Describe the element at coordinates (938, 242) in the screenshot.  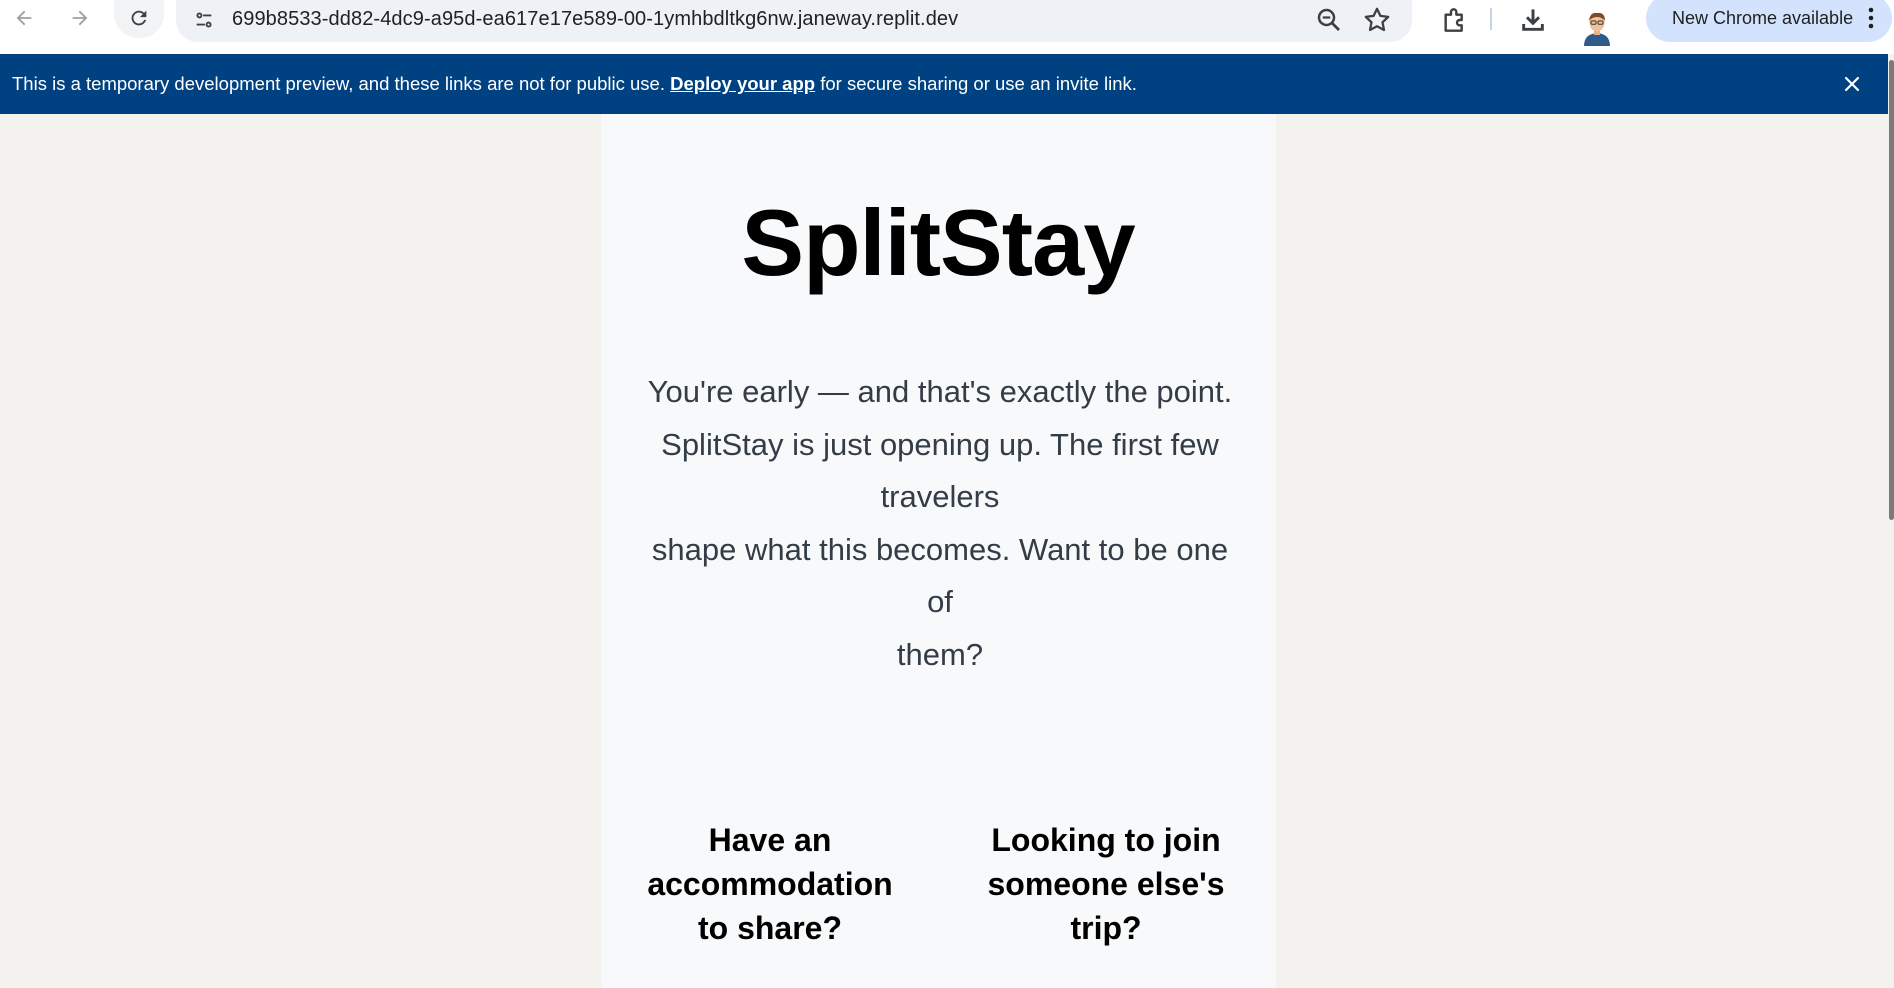
I see `page-logo: SplitStay` at that location.